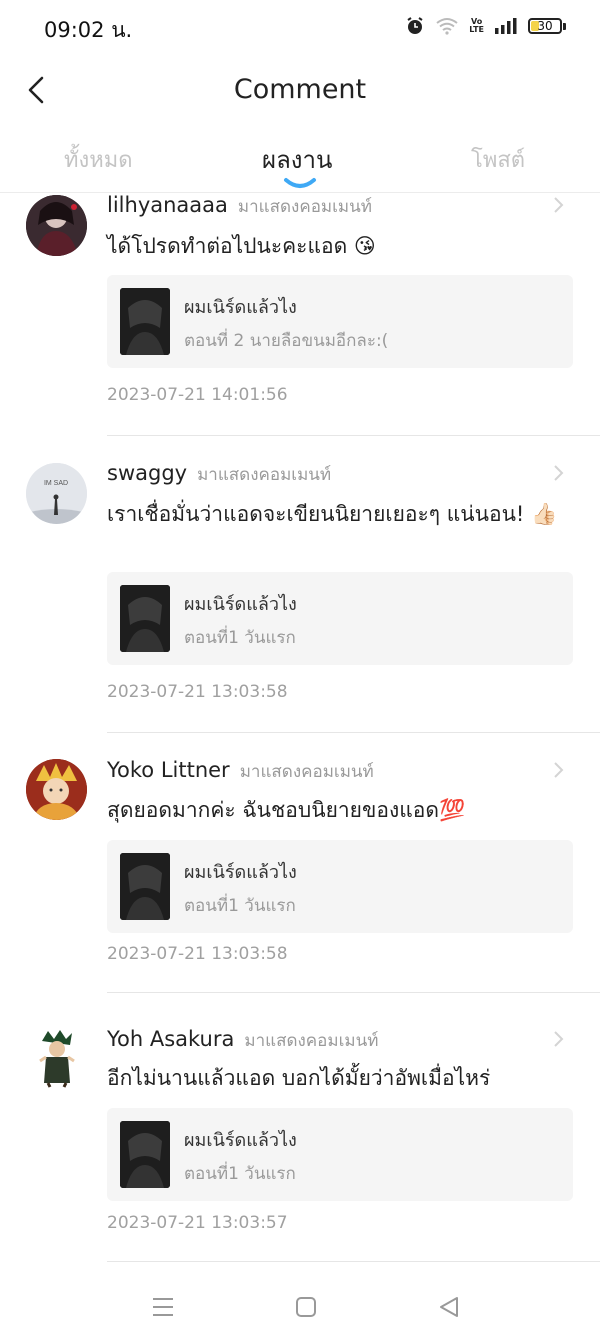 The width and height of the screenshot is (600, 1343). Describe the element at coordinates (306, 1307) in the screenshot. I see `home-square-icon` at that location.